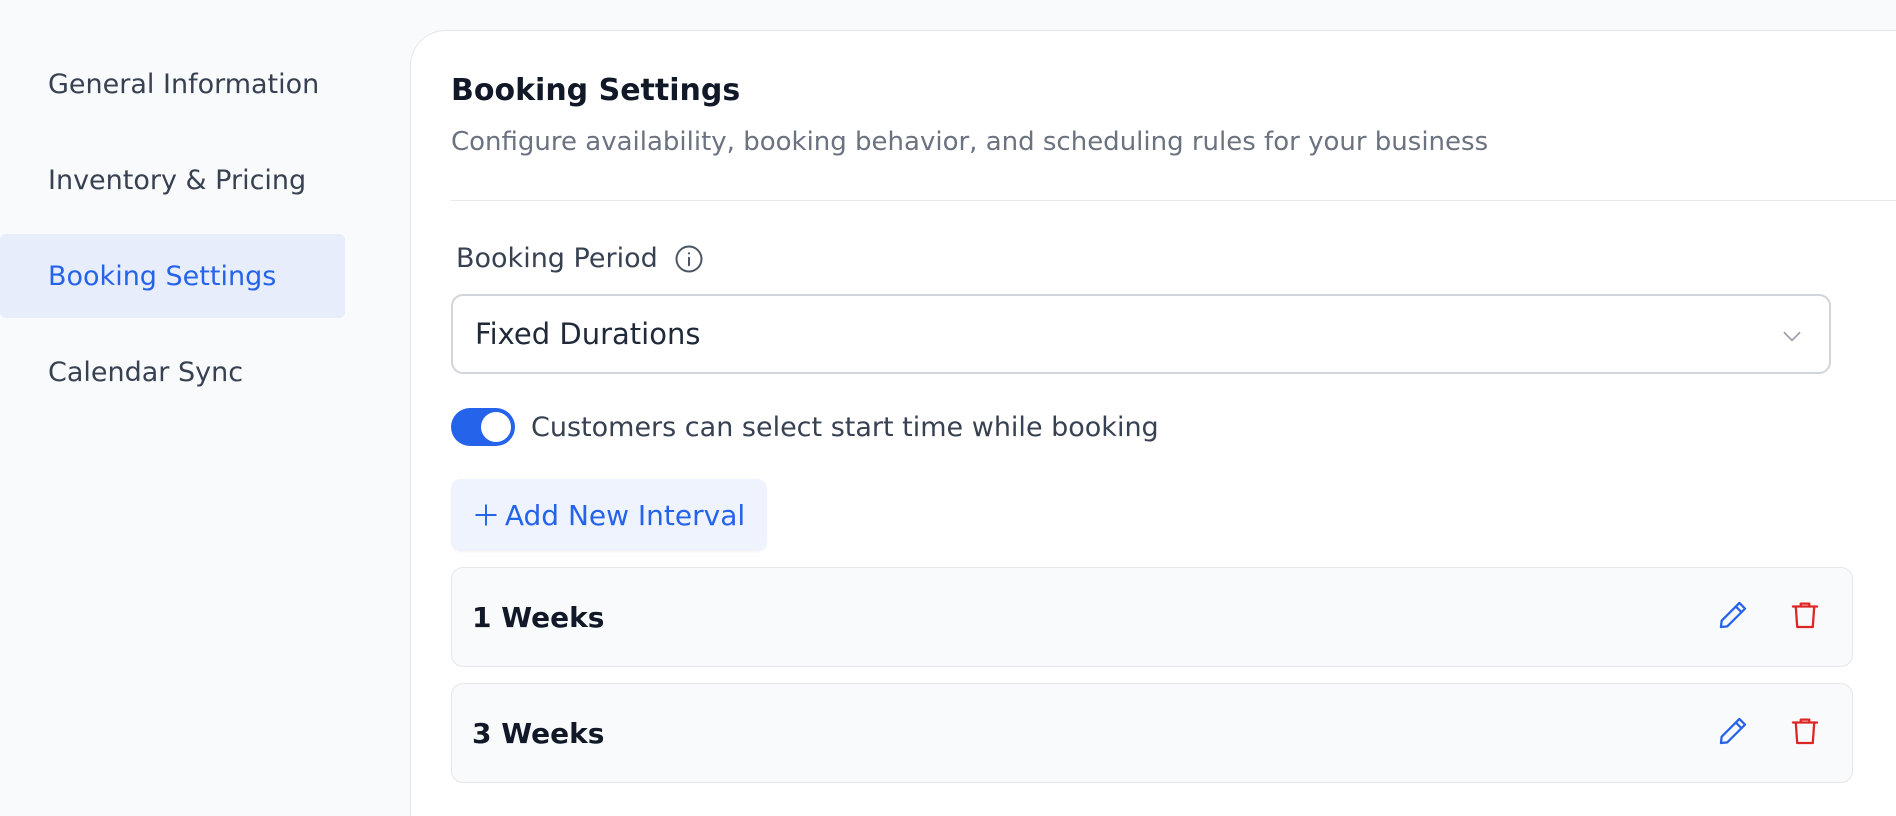 The image size is (1896, 816). I want to click on sidebar-item-inventory-pricing: Inventory & Pricing, so click(172, 180).